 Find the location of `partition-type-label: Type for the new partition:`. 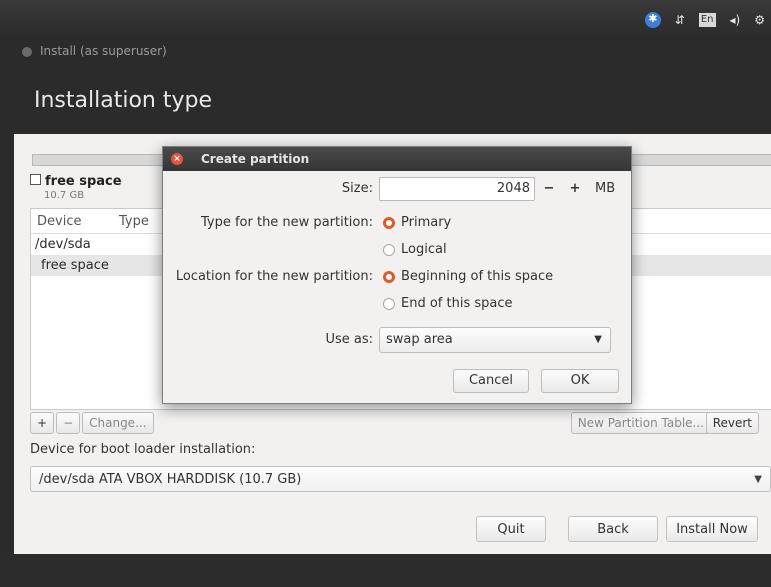

partition-type-label: Type for the new partition: is located at coordinates (286, 222).